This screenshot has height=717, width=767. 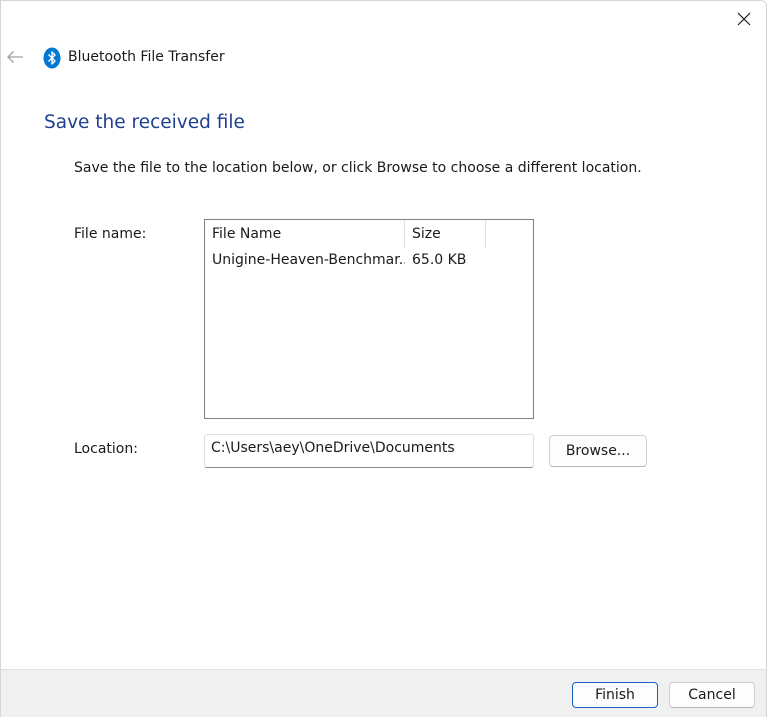 What do you see at coordinates (615, 695) in the screenshot?
I see `finish-button: Finish` at bounding box center [615, 695].